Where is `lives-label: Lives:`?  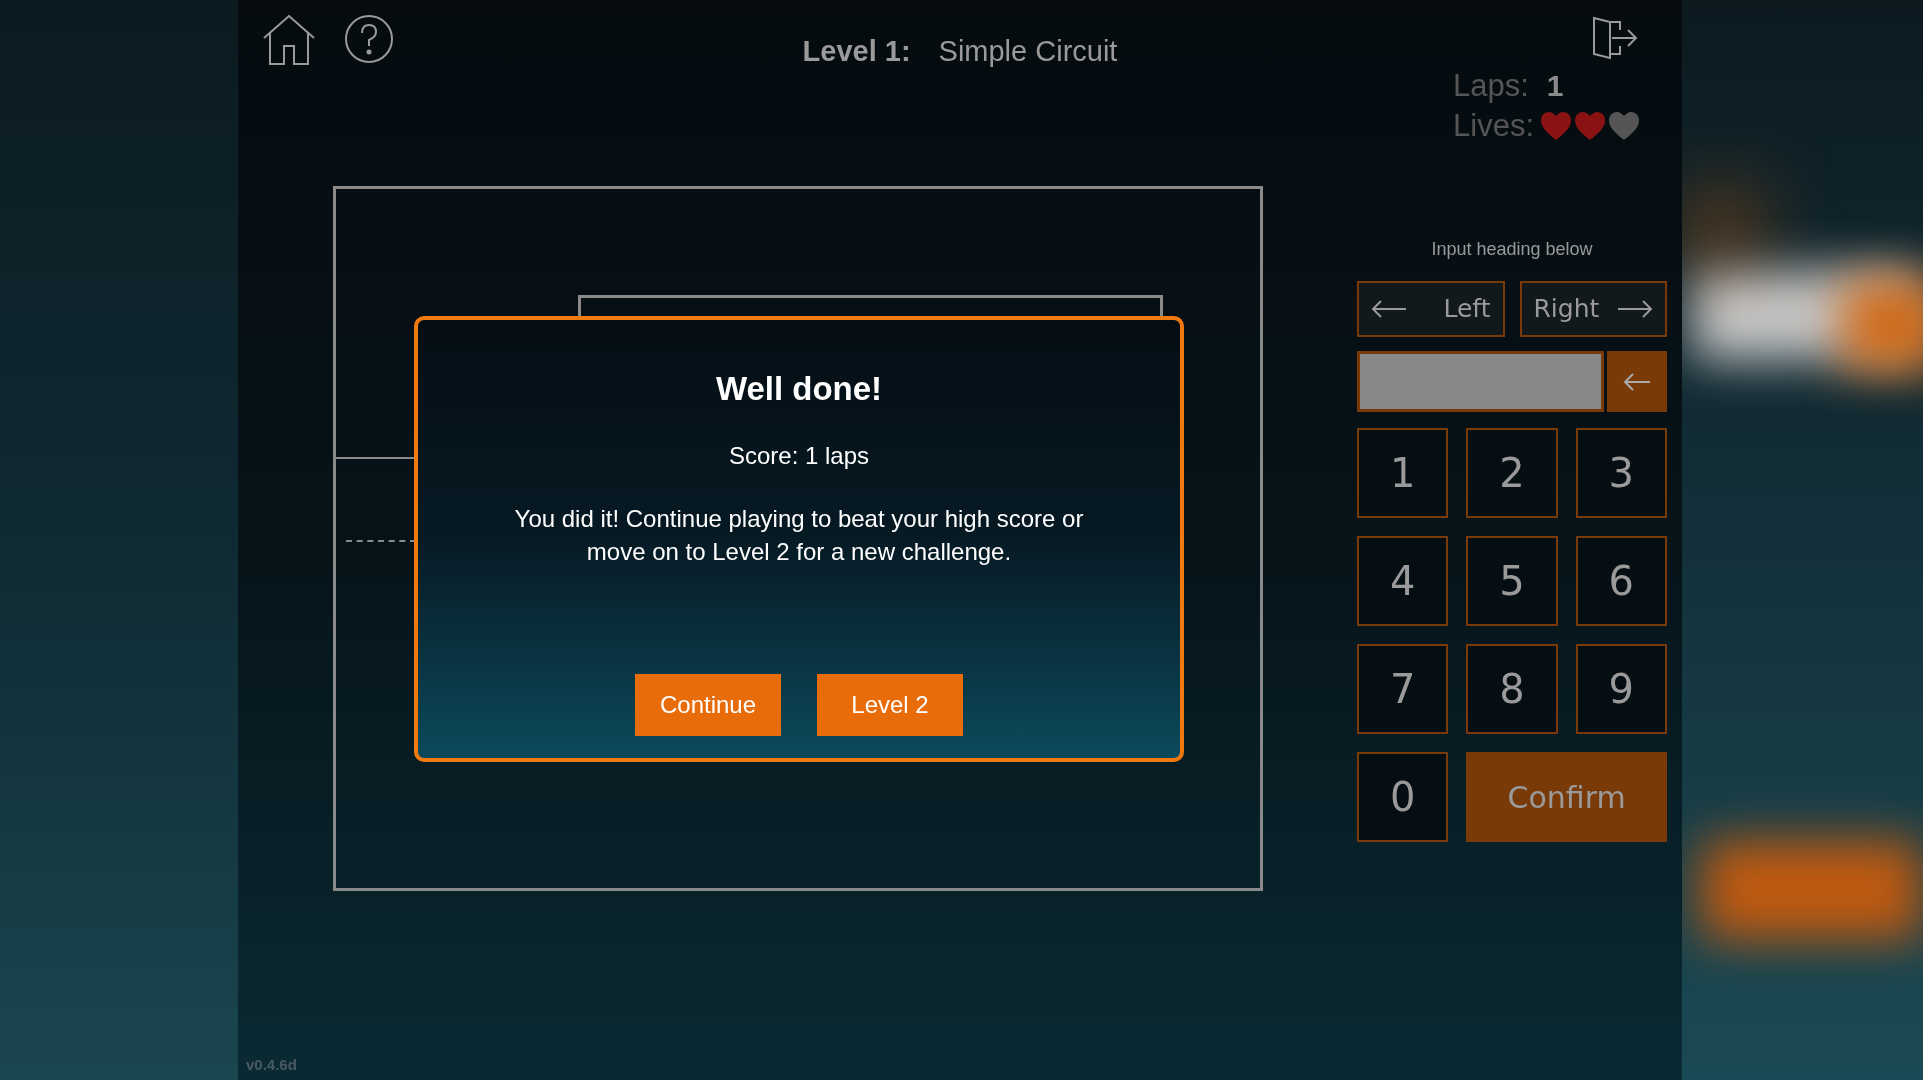
lives-label: Lives: is located at coordinates (1493, 126).